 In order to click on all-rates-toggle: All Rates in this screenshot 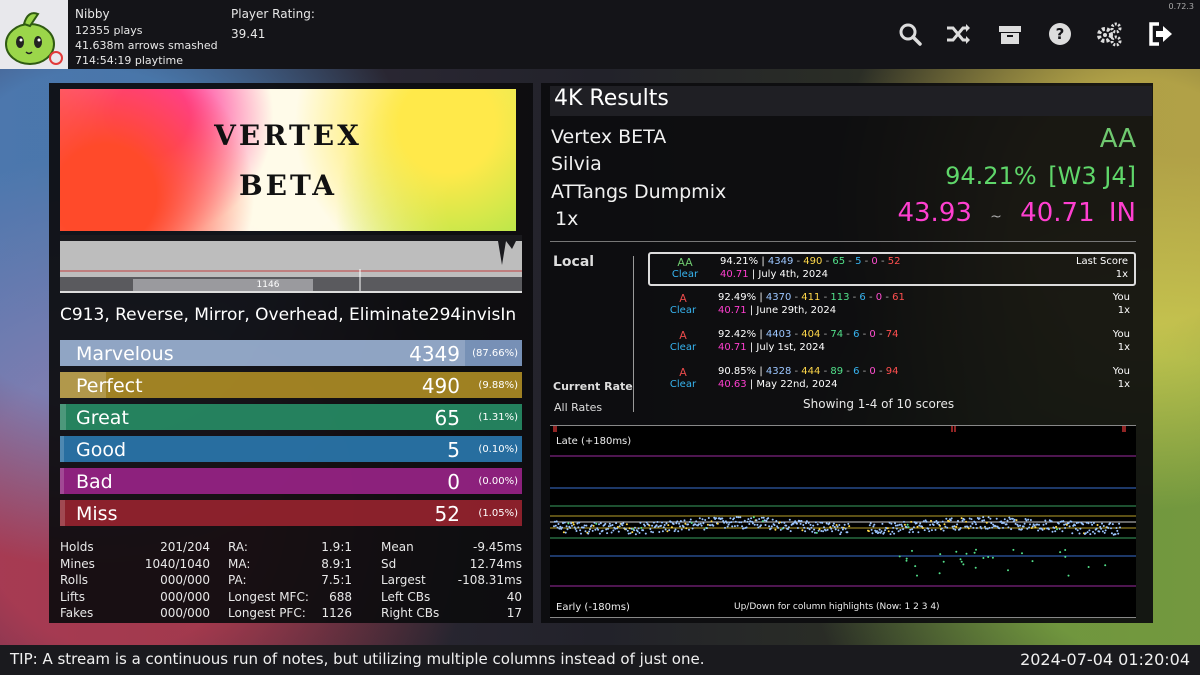, I will do `click(578, 407)`.